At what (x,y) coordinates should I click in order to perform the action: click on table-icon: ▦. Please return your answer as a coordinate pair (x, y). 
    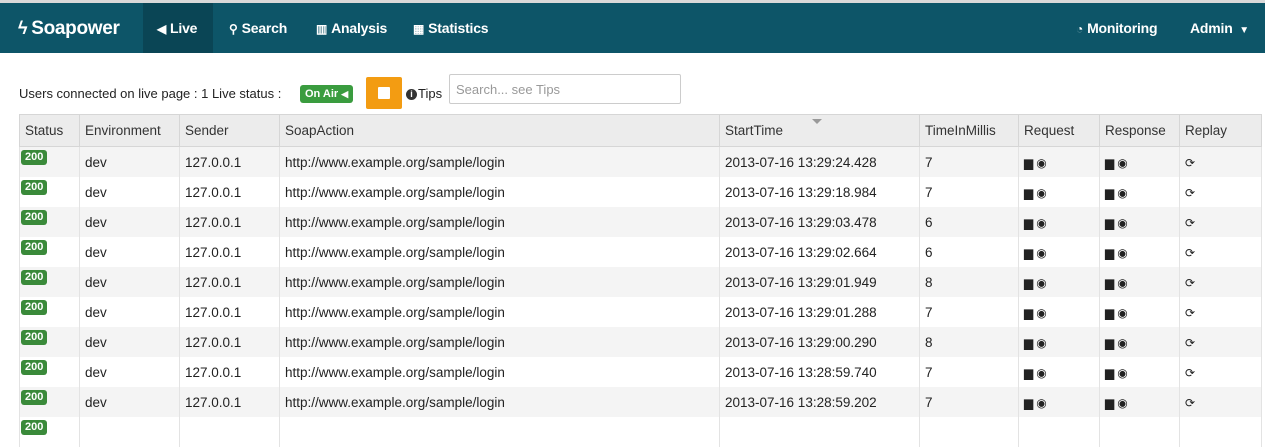
    Looking at the image, I should click on (419, 29).